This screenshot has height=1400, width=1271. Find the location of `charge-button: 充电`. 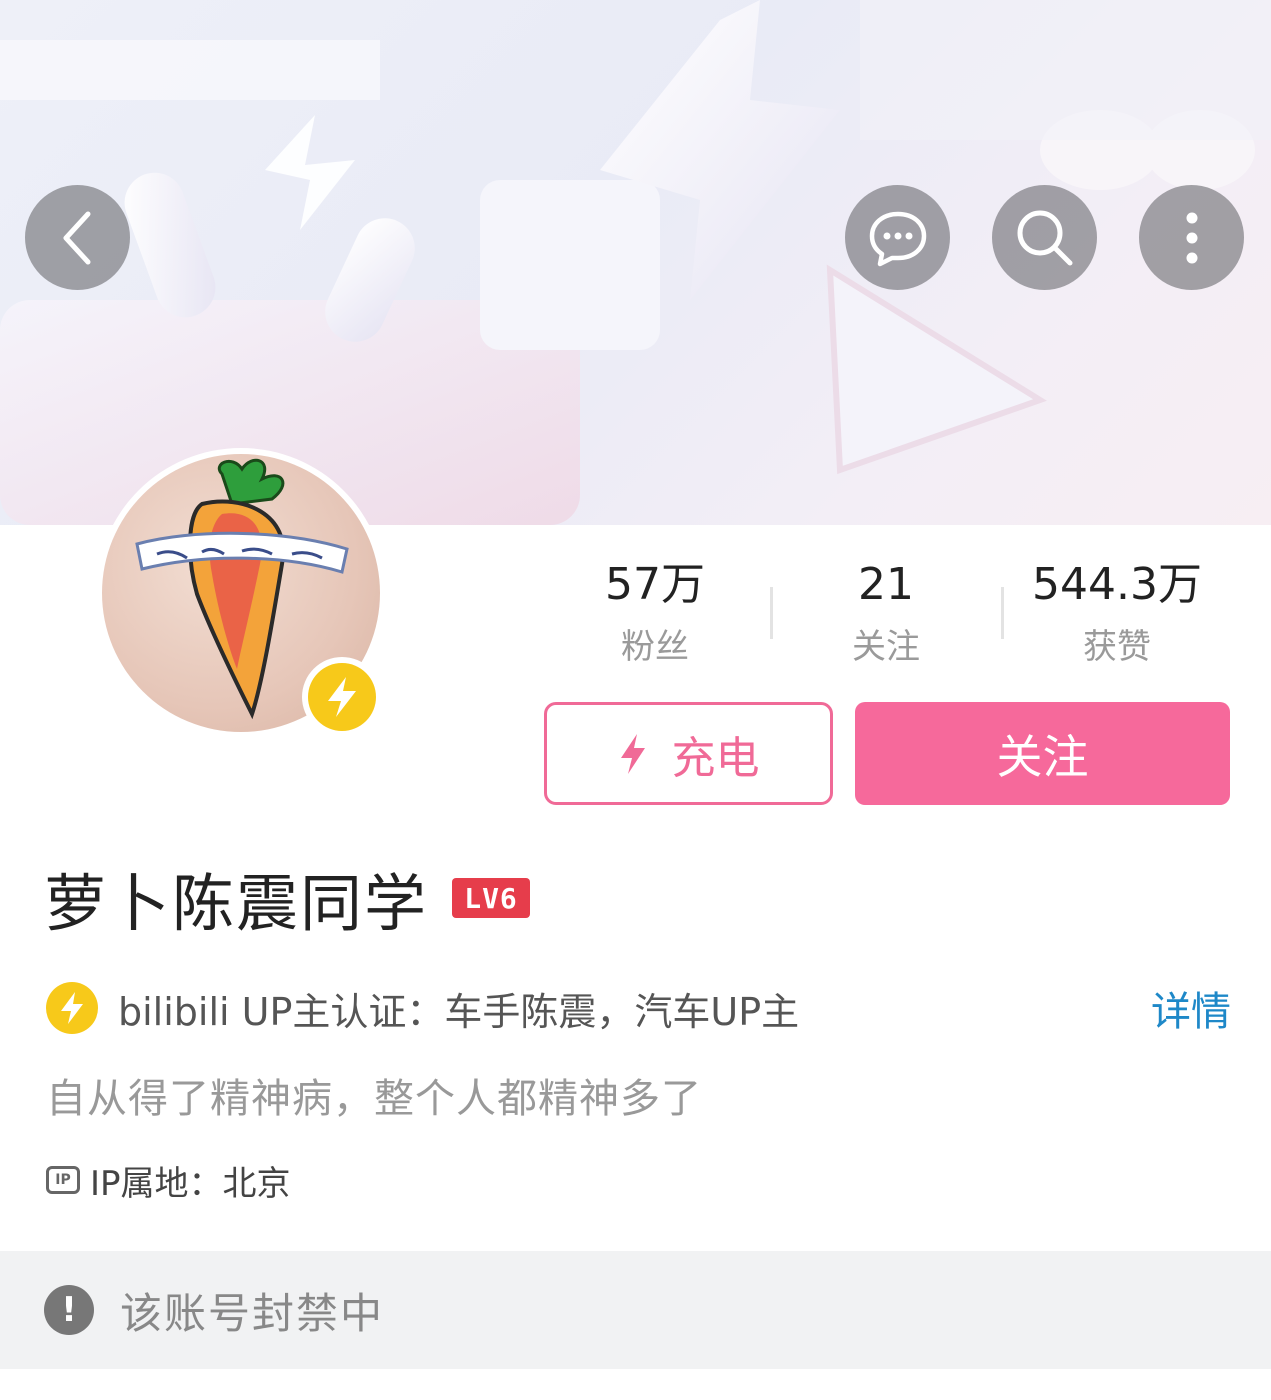

charge-button: 充电 is located at coordinates (688, 753).